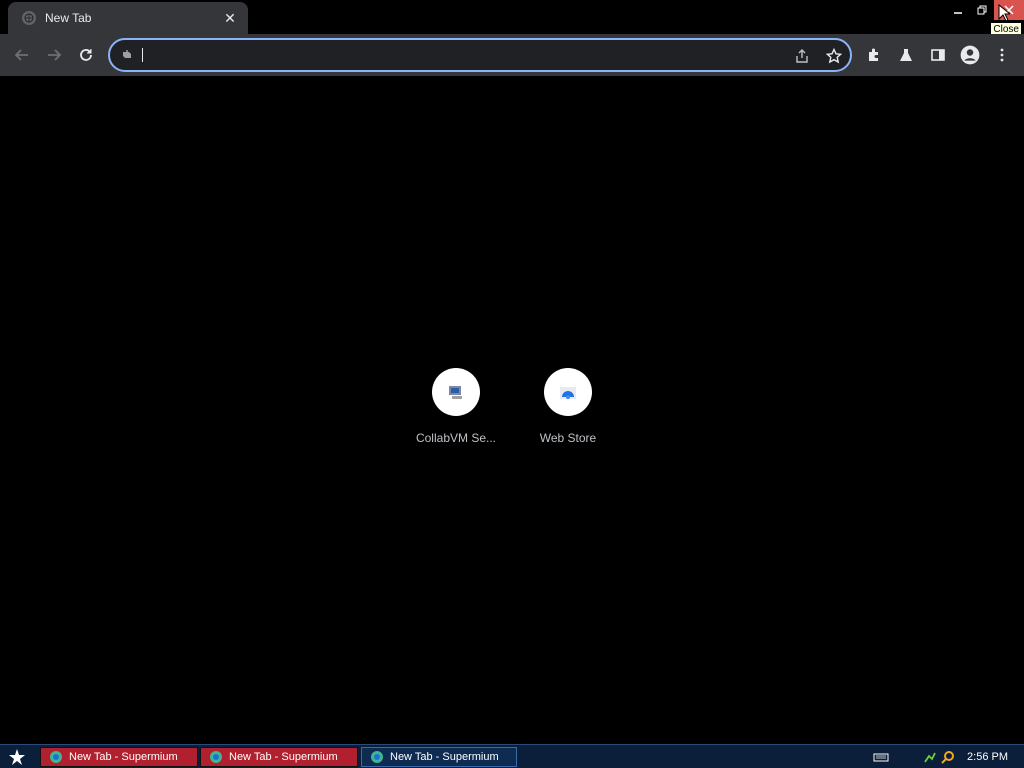  I want to click on address-input, so click(444, 55).